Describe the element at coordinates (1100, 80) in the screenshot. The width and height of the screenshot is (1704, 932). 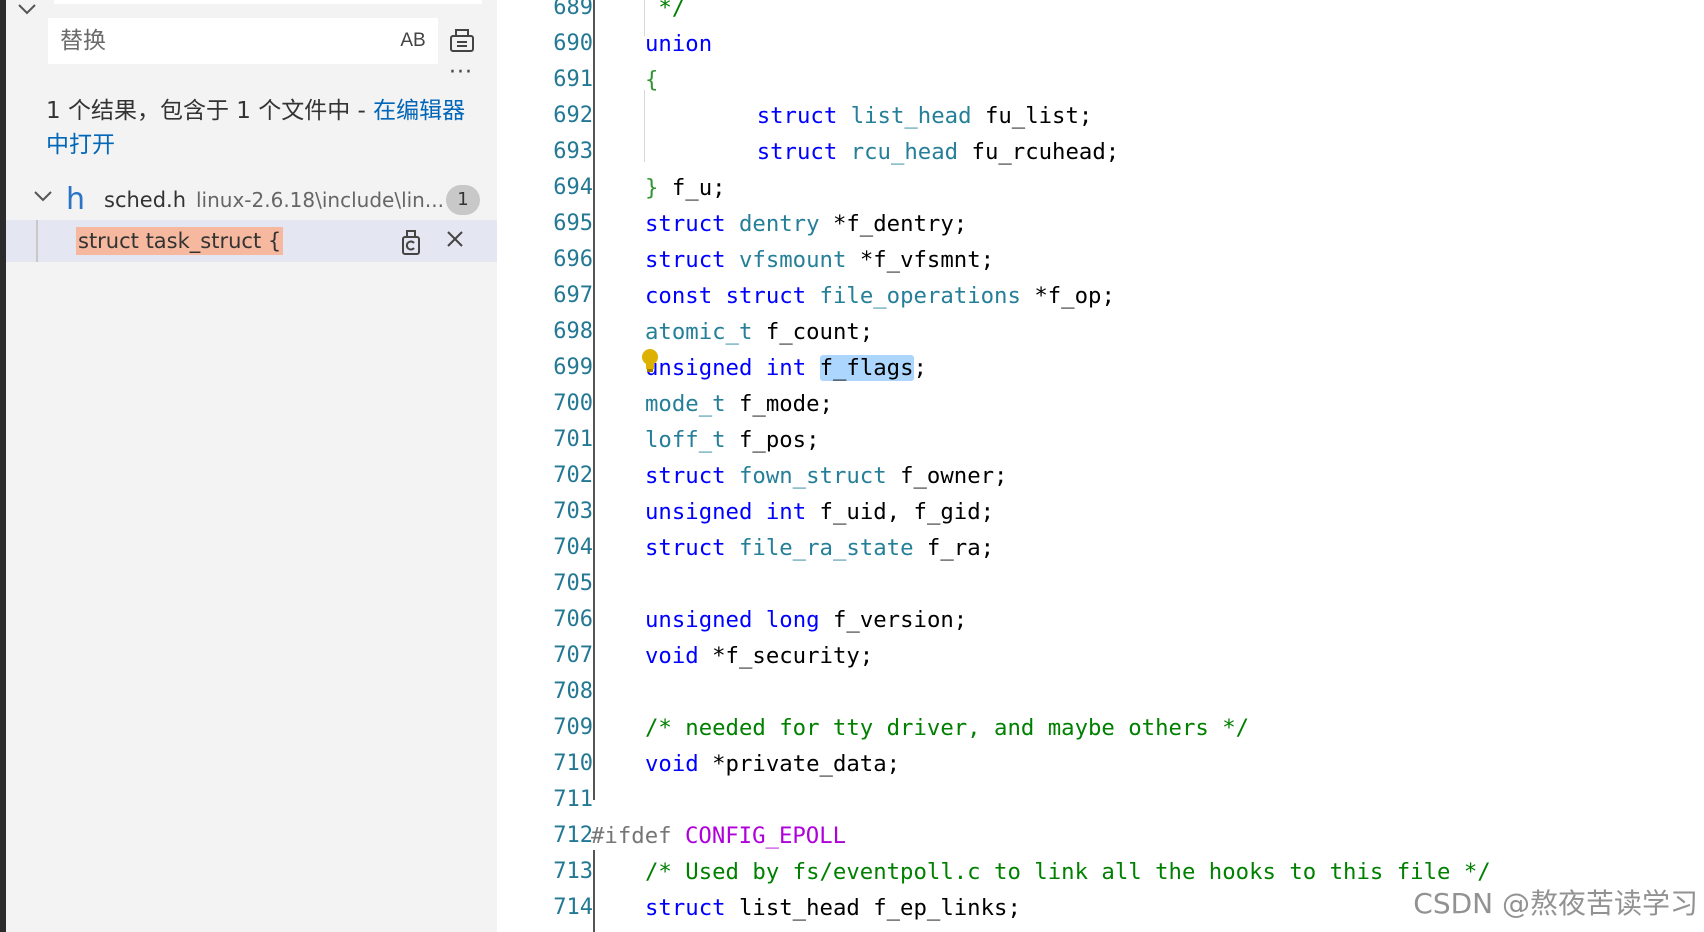
I see `code-line: 691 {` at that location.